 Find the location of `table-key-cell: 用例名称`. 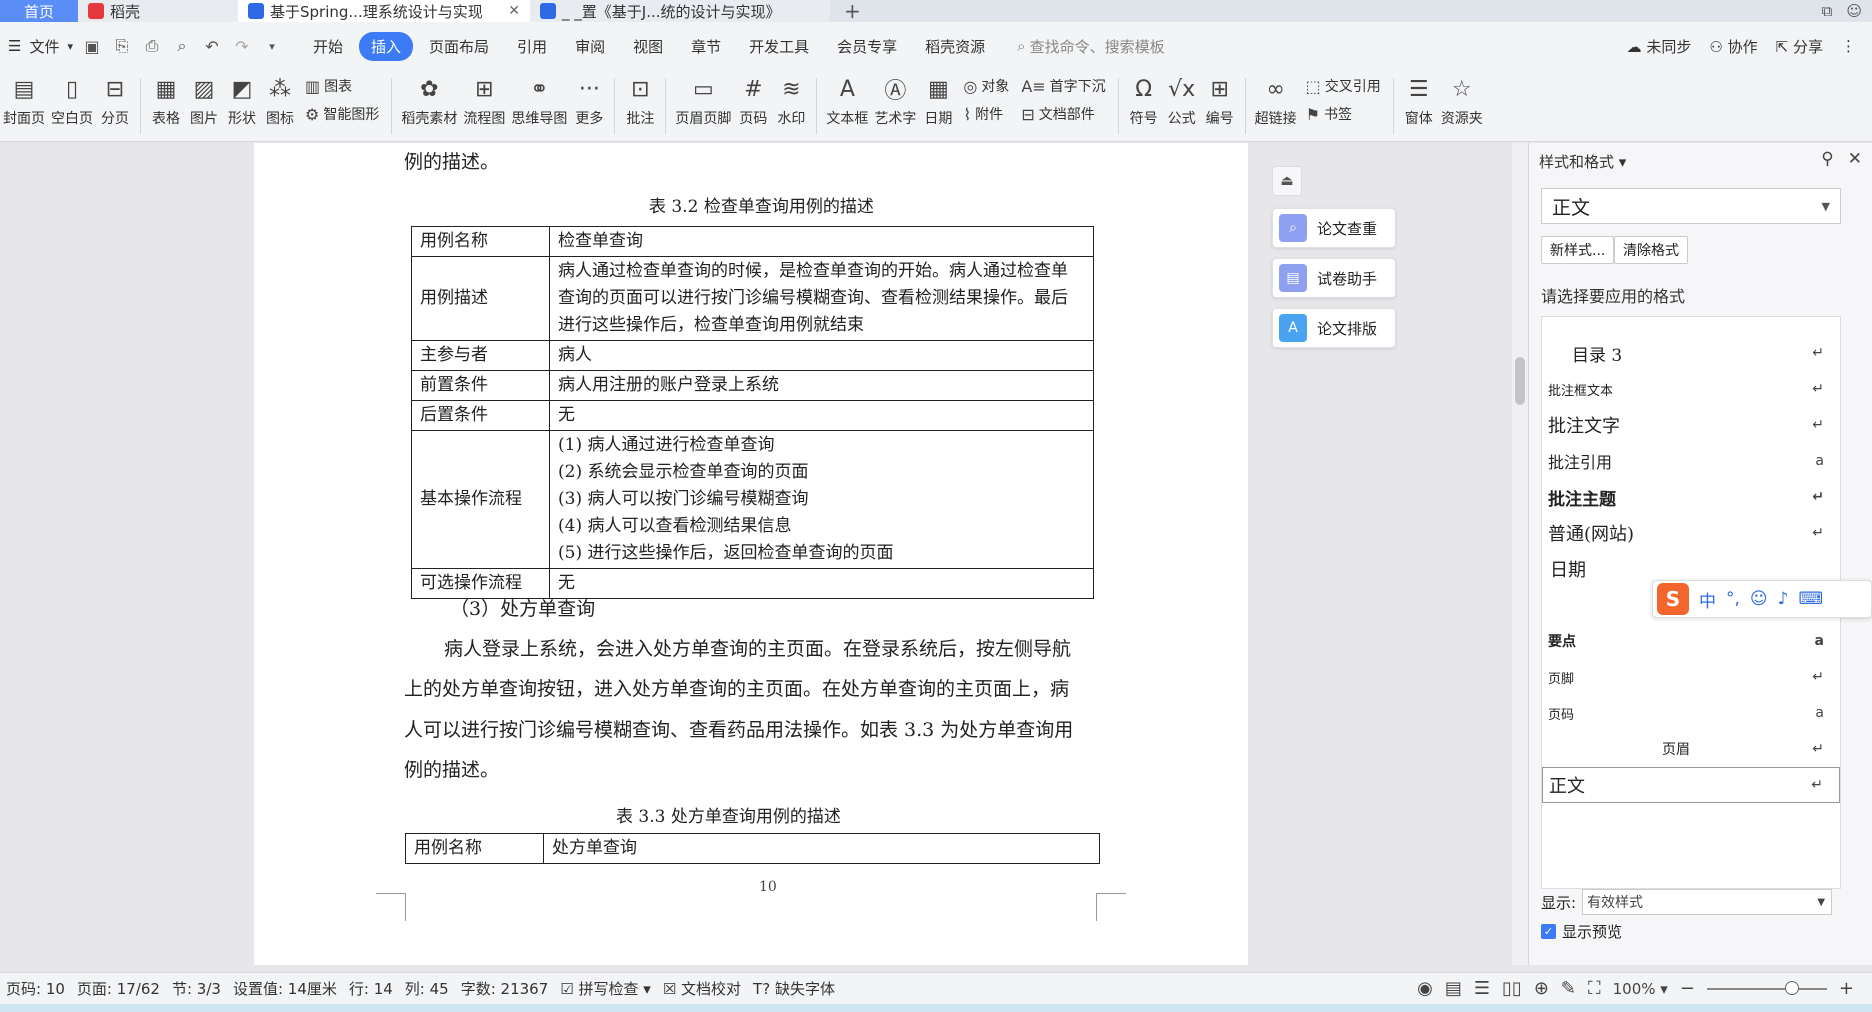

table-key-cell: 用例名称 is located at coordinates (474, 848).